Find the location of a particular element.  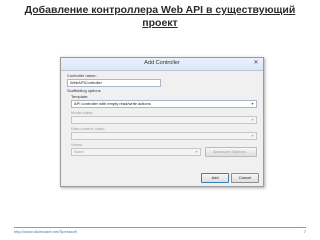

close-icon: ✕ is located at coordinates (256, 63).